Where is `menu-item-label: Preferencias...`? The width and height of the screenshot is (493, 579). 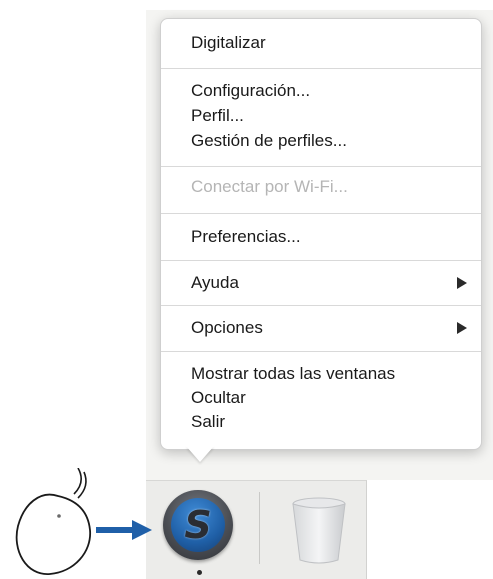
menu-item-label: Preferencias... is located at coordinates (246, 236).